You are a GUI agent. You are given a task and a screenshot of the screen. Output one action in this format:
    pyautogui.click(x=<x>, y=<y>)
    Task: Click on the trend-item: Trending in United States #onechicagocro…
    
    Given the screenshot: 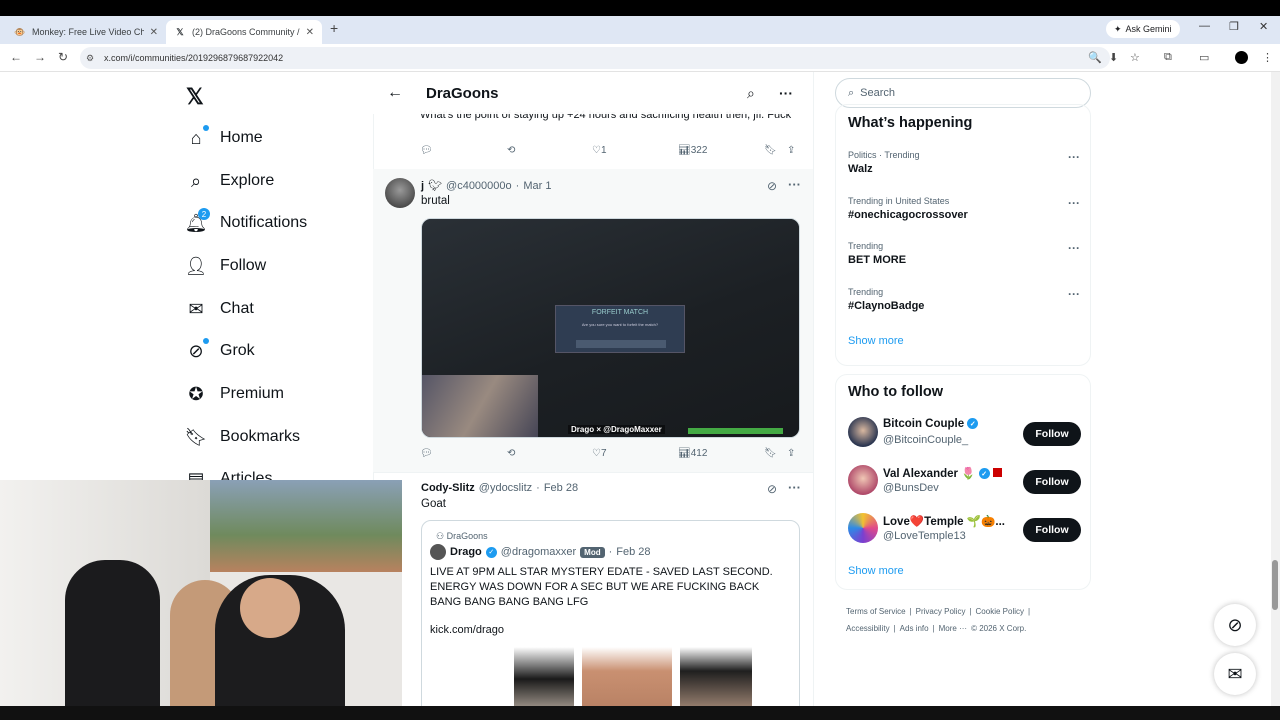 What is the action you would take?
    pyautogui.click(x=964, y=208)
    